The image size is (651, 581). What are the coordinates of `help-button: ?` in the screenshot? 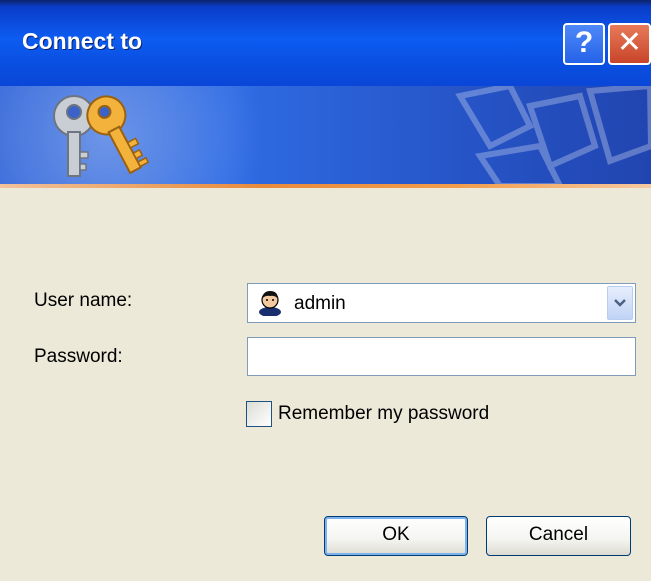 It's located at (584, 44).